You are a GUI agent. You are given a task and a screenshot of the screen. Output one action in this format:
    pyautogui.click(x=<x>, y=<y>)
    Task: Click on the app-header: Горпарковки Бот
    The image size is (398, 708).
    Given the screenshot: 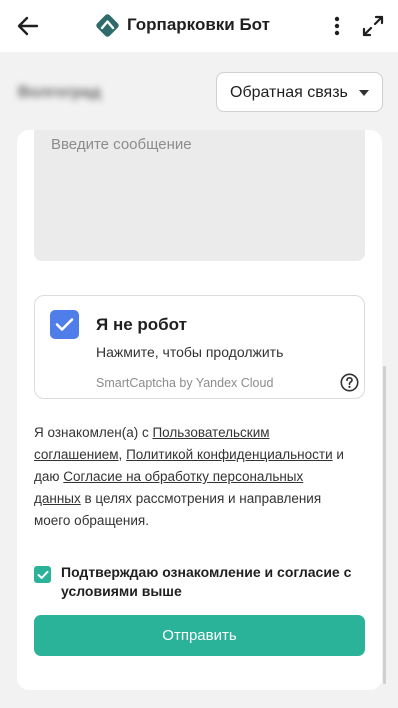 What is the action you would take?
    pyautogui.click(x=199, y=26)
    